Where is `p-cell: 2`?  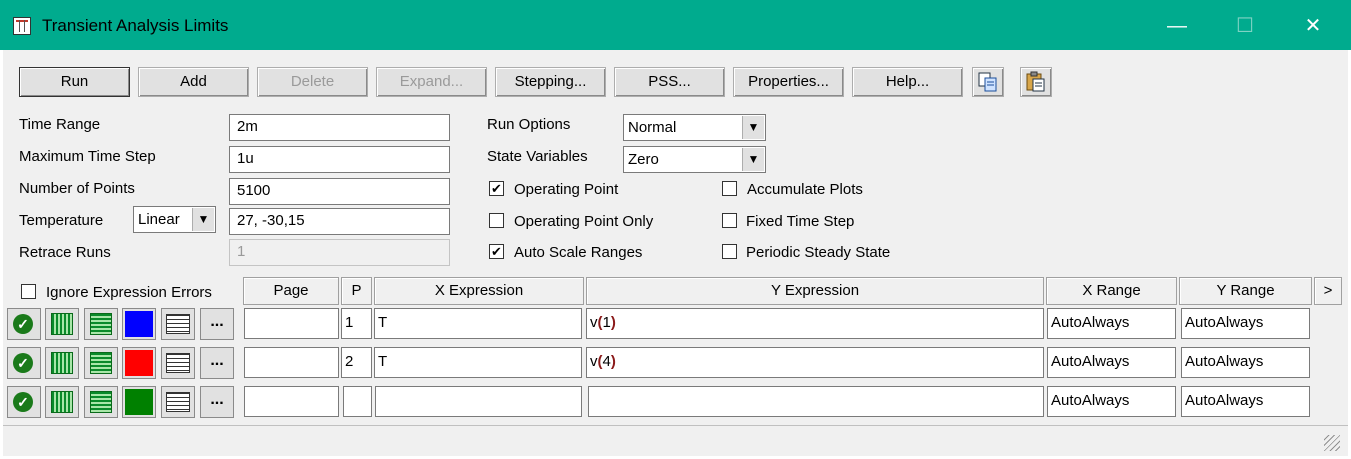
p-cell: 2 is located at coordinates (356, 362).